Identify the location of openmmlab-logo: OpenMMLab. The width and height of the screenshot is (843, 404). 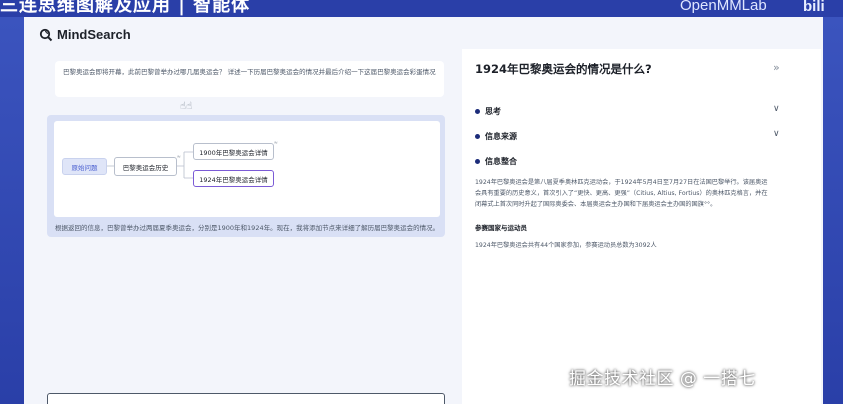
(723, 7).